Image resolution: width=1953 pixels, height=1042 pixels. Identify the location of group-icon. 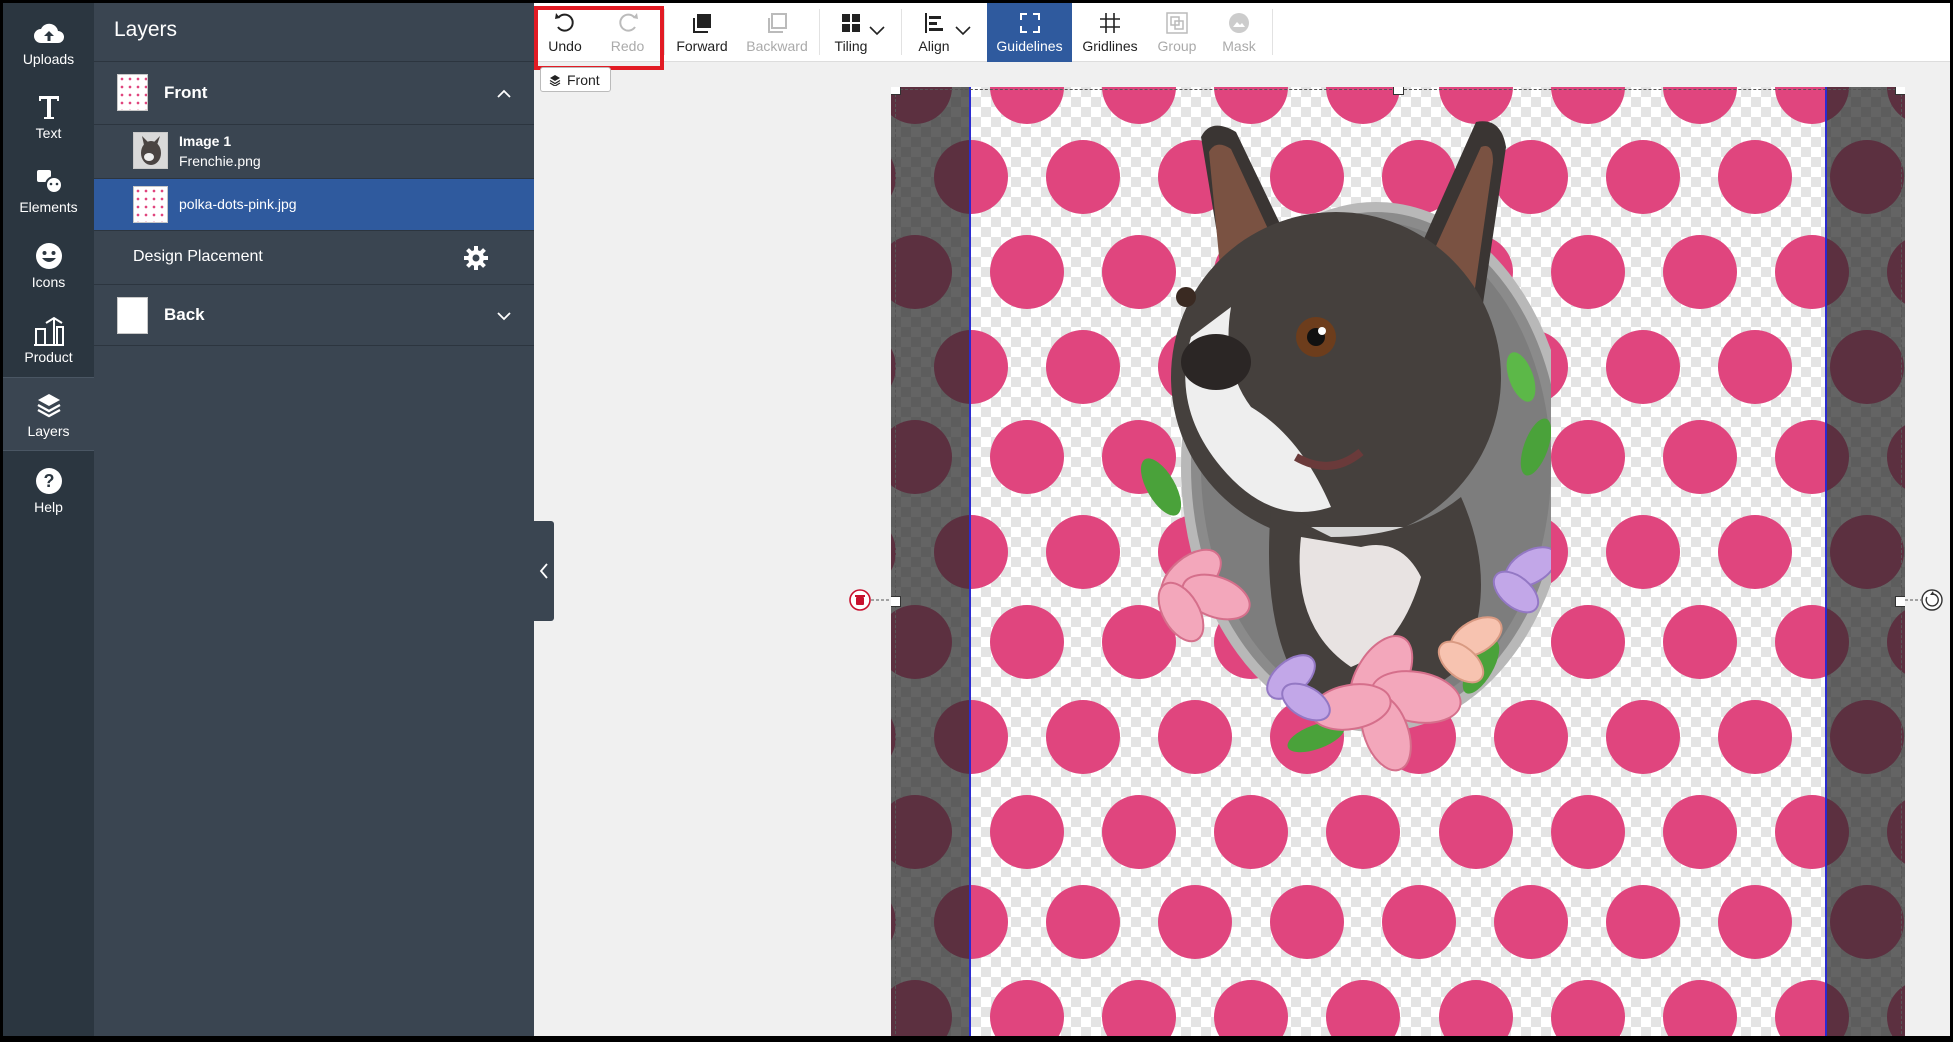
(1177, 23).